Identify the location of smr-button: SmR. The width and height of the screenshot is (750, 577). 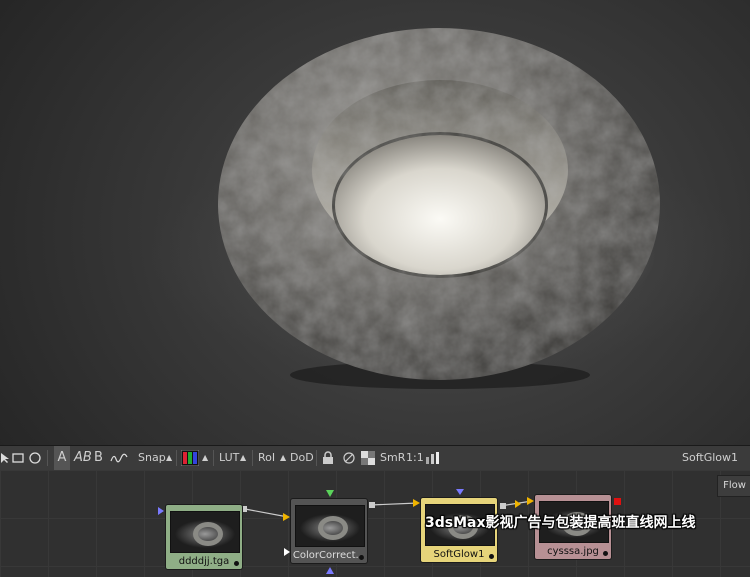
(392, 458).